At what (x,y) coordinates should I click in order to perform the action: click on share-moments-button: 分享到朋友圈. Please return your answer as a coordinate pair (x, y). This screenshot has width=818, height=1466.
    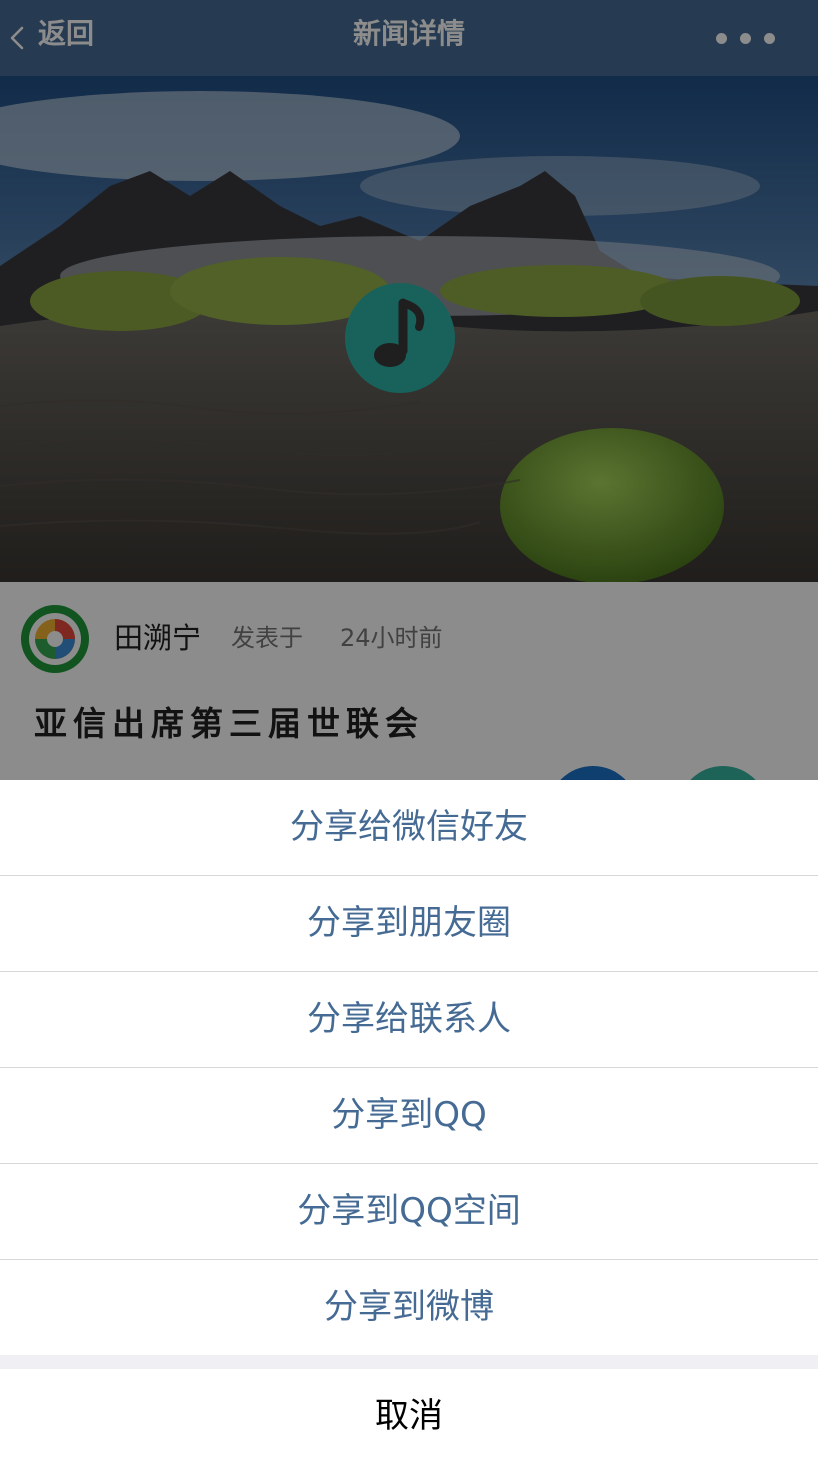
    Looking at the image, I should click on (409, 924).